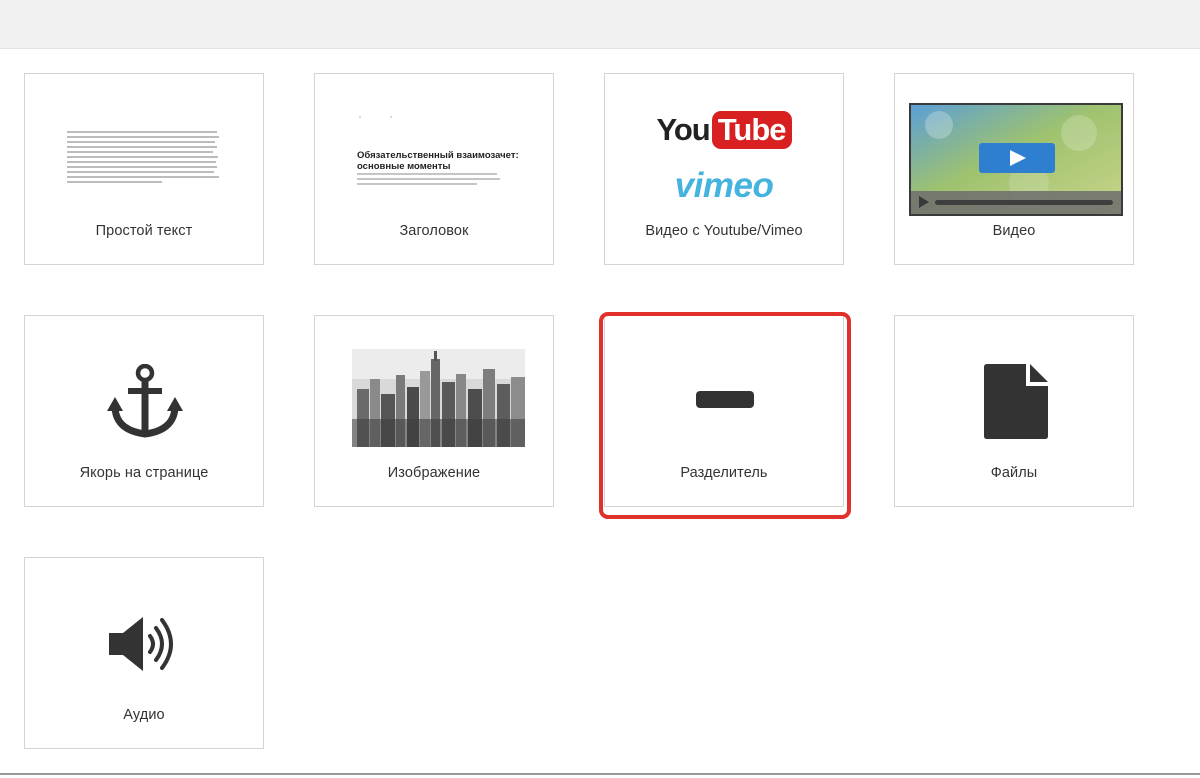  I want to click on text-preview-thumbnail, so click(144, 158).